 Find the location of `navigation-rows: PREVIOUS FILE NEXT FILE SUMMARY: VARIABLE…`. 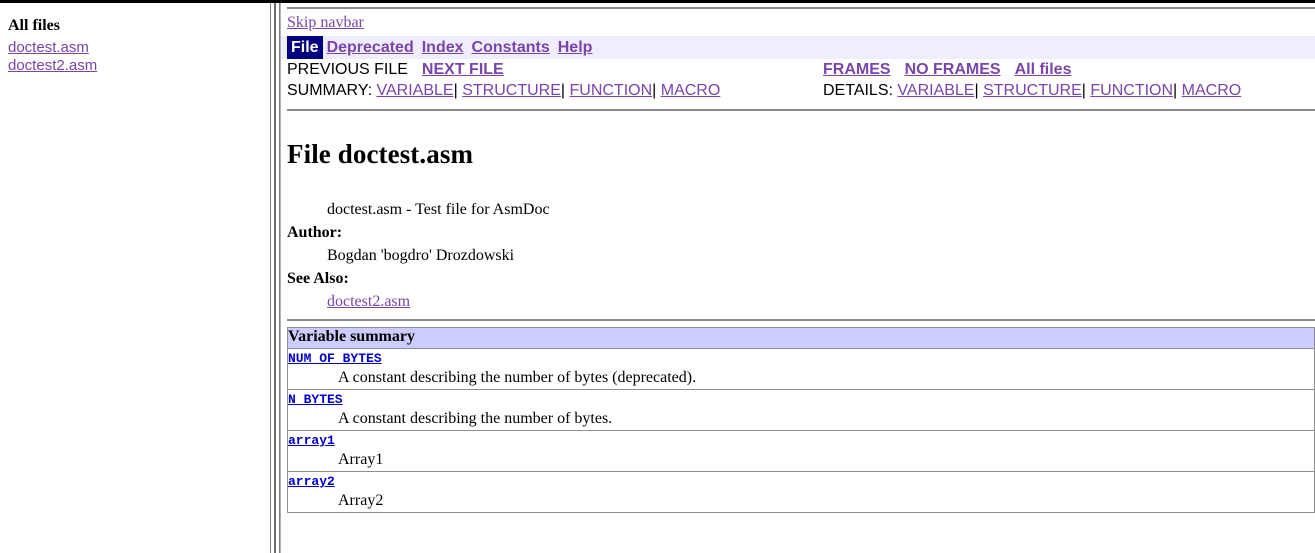

navigation-rows: PREVIOUS FILE NEXT FILE SUMMARY: VARIABLE… is located at coordinates (801, 81).